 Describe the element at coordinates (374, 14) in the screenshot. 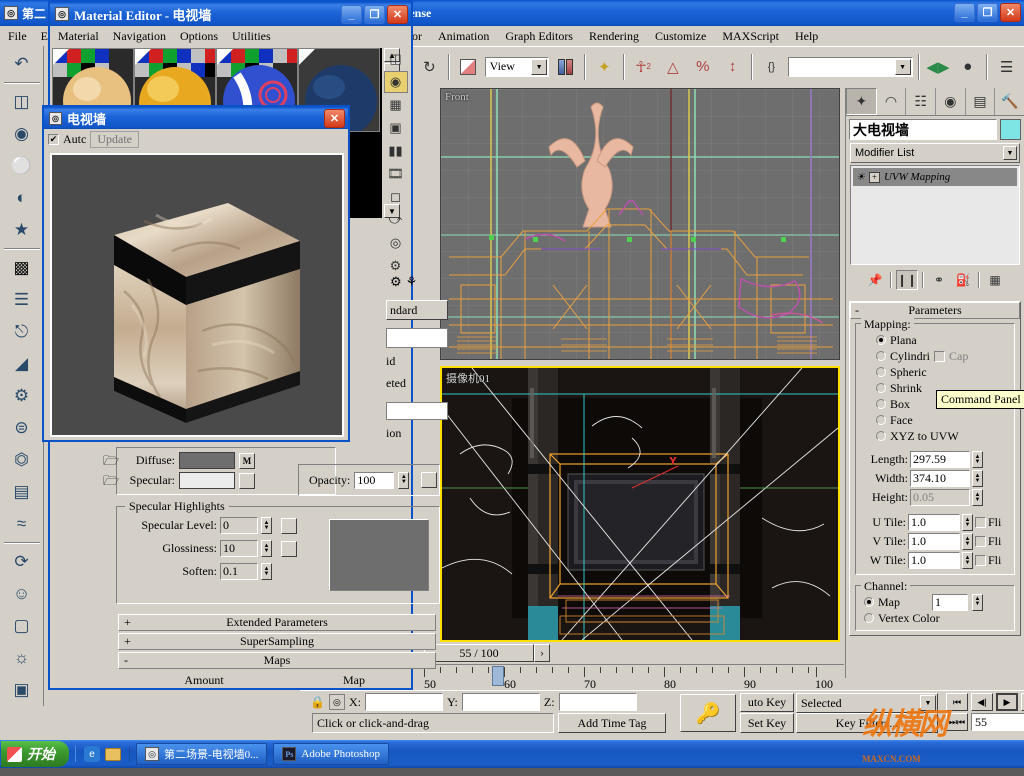

I see `me-maximize-button: ❐` at that location.